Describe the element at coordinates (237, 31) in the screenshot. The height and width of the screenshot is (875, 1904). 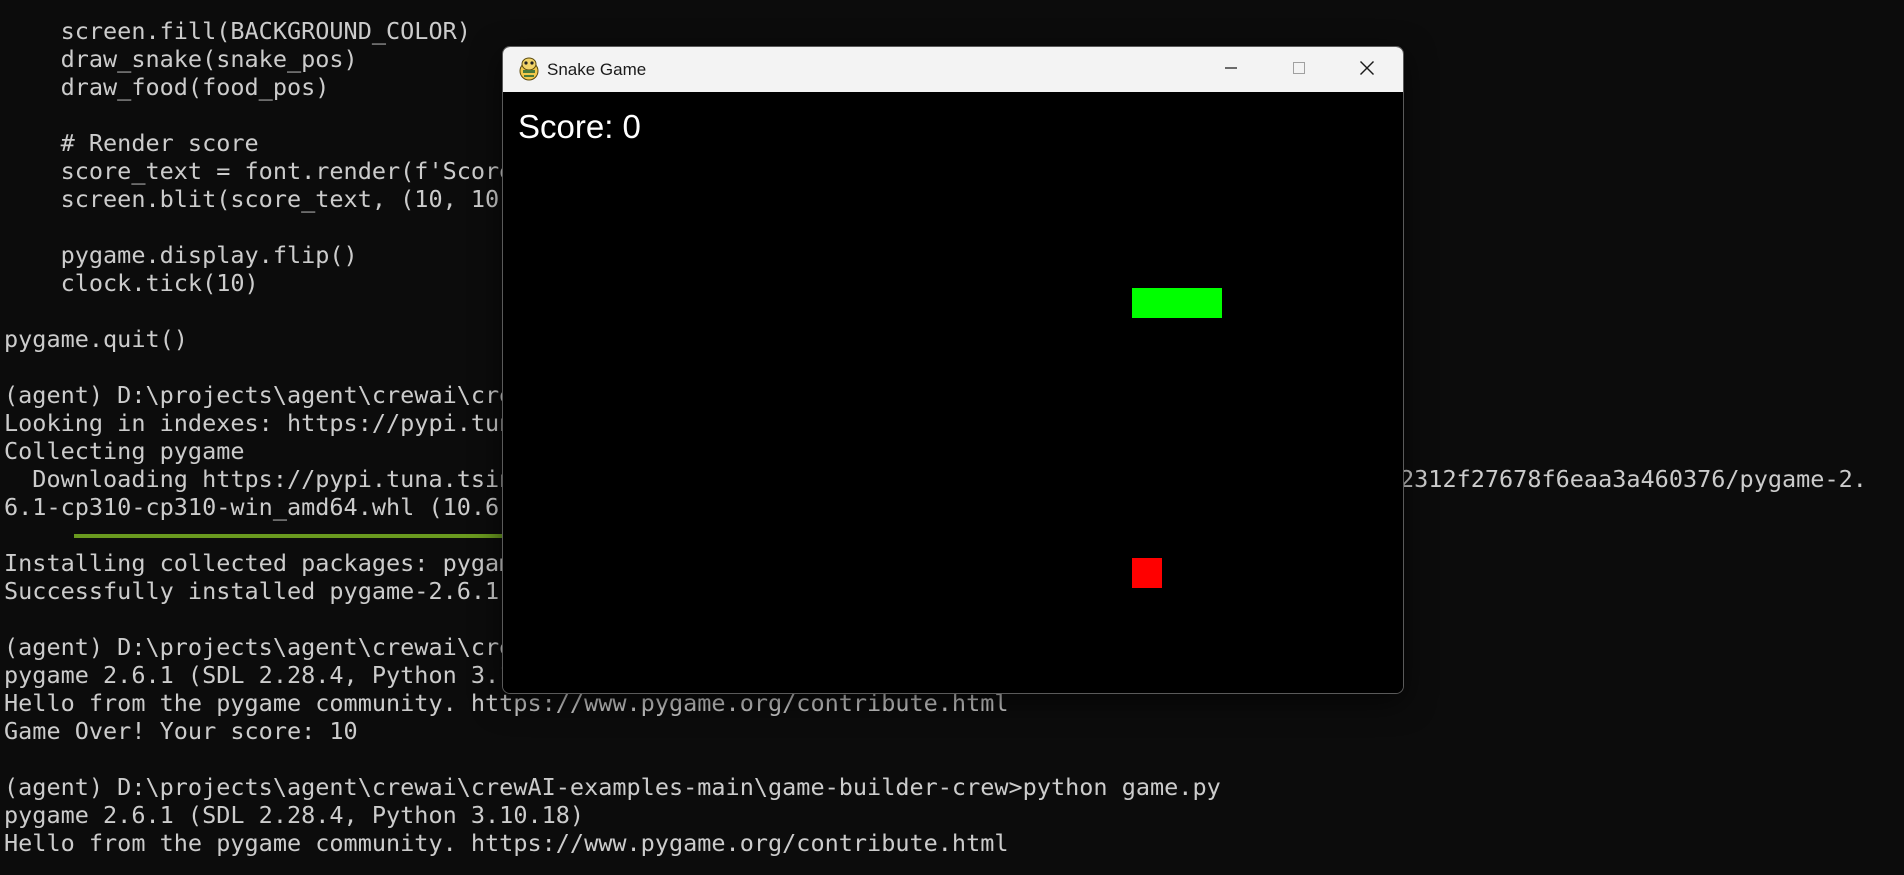
I see `terminal-line: screen.fill(BACKGROUND_COLOR)` at that location.